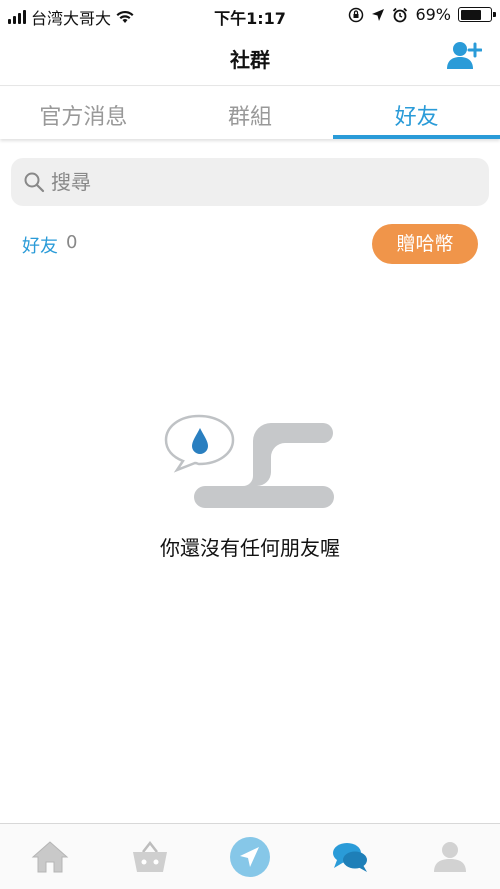  Describe the element at coordinates (250, 15) in the screenshot. I see `status-bar: 台湾大哥大 下午1:17 69%` at that location.